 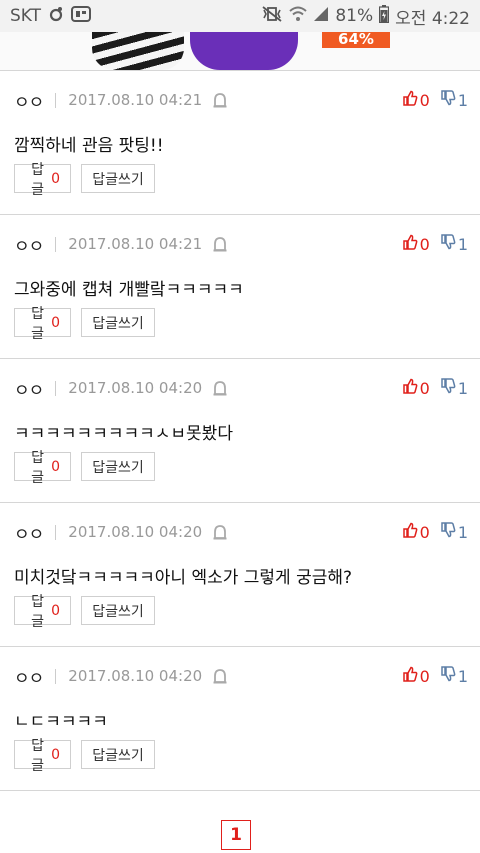 What do you see at coordinates (384, 16) in the screenshot?
I see `battery-icon` at bounding box center [384, 16].